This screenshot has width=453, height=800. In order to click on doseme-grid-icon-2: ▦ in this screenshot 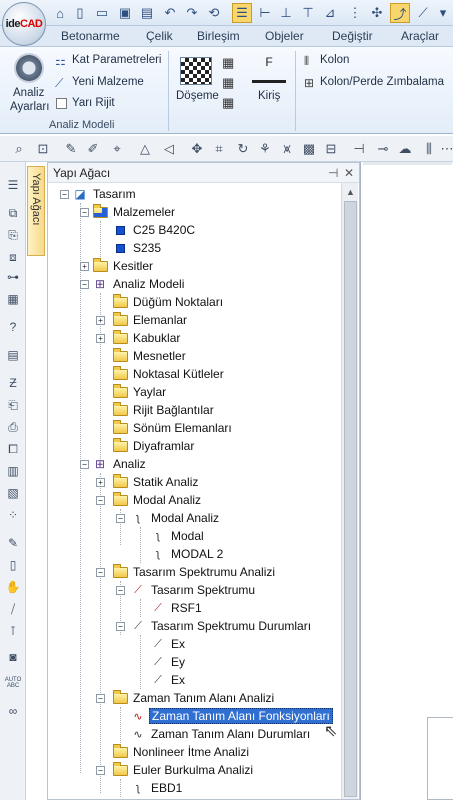, I will do `click(228, 83)`.